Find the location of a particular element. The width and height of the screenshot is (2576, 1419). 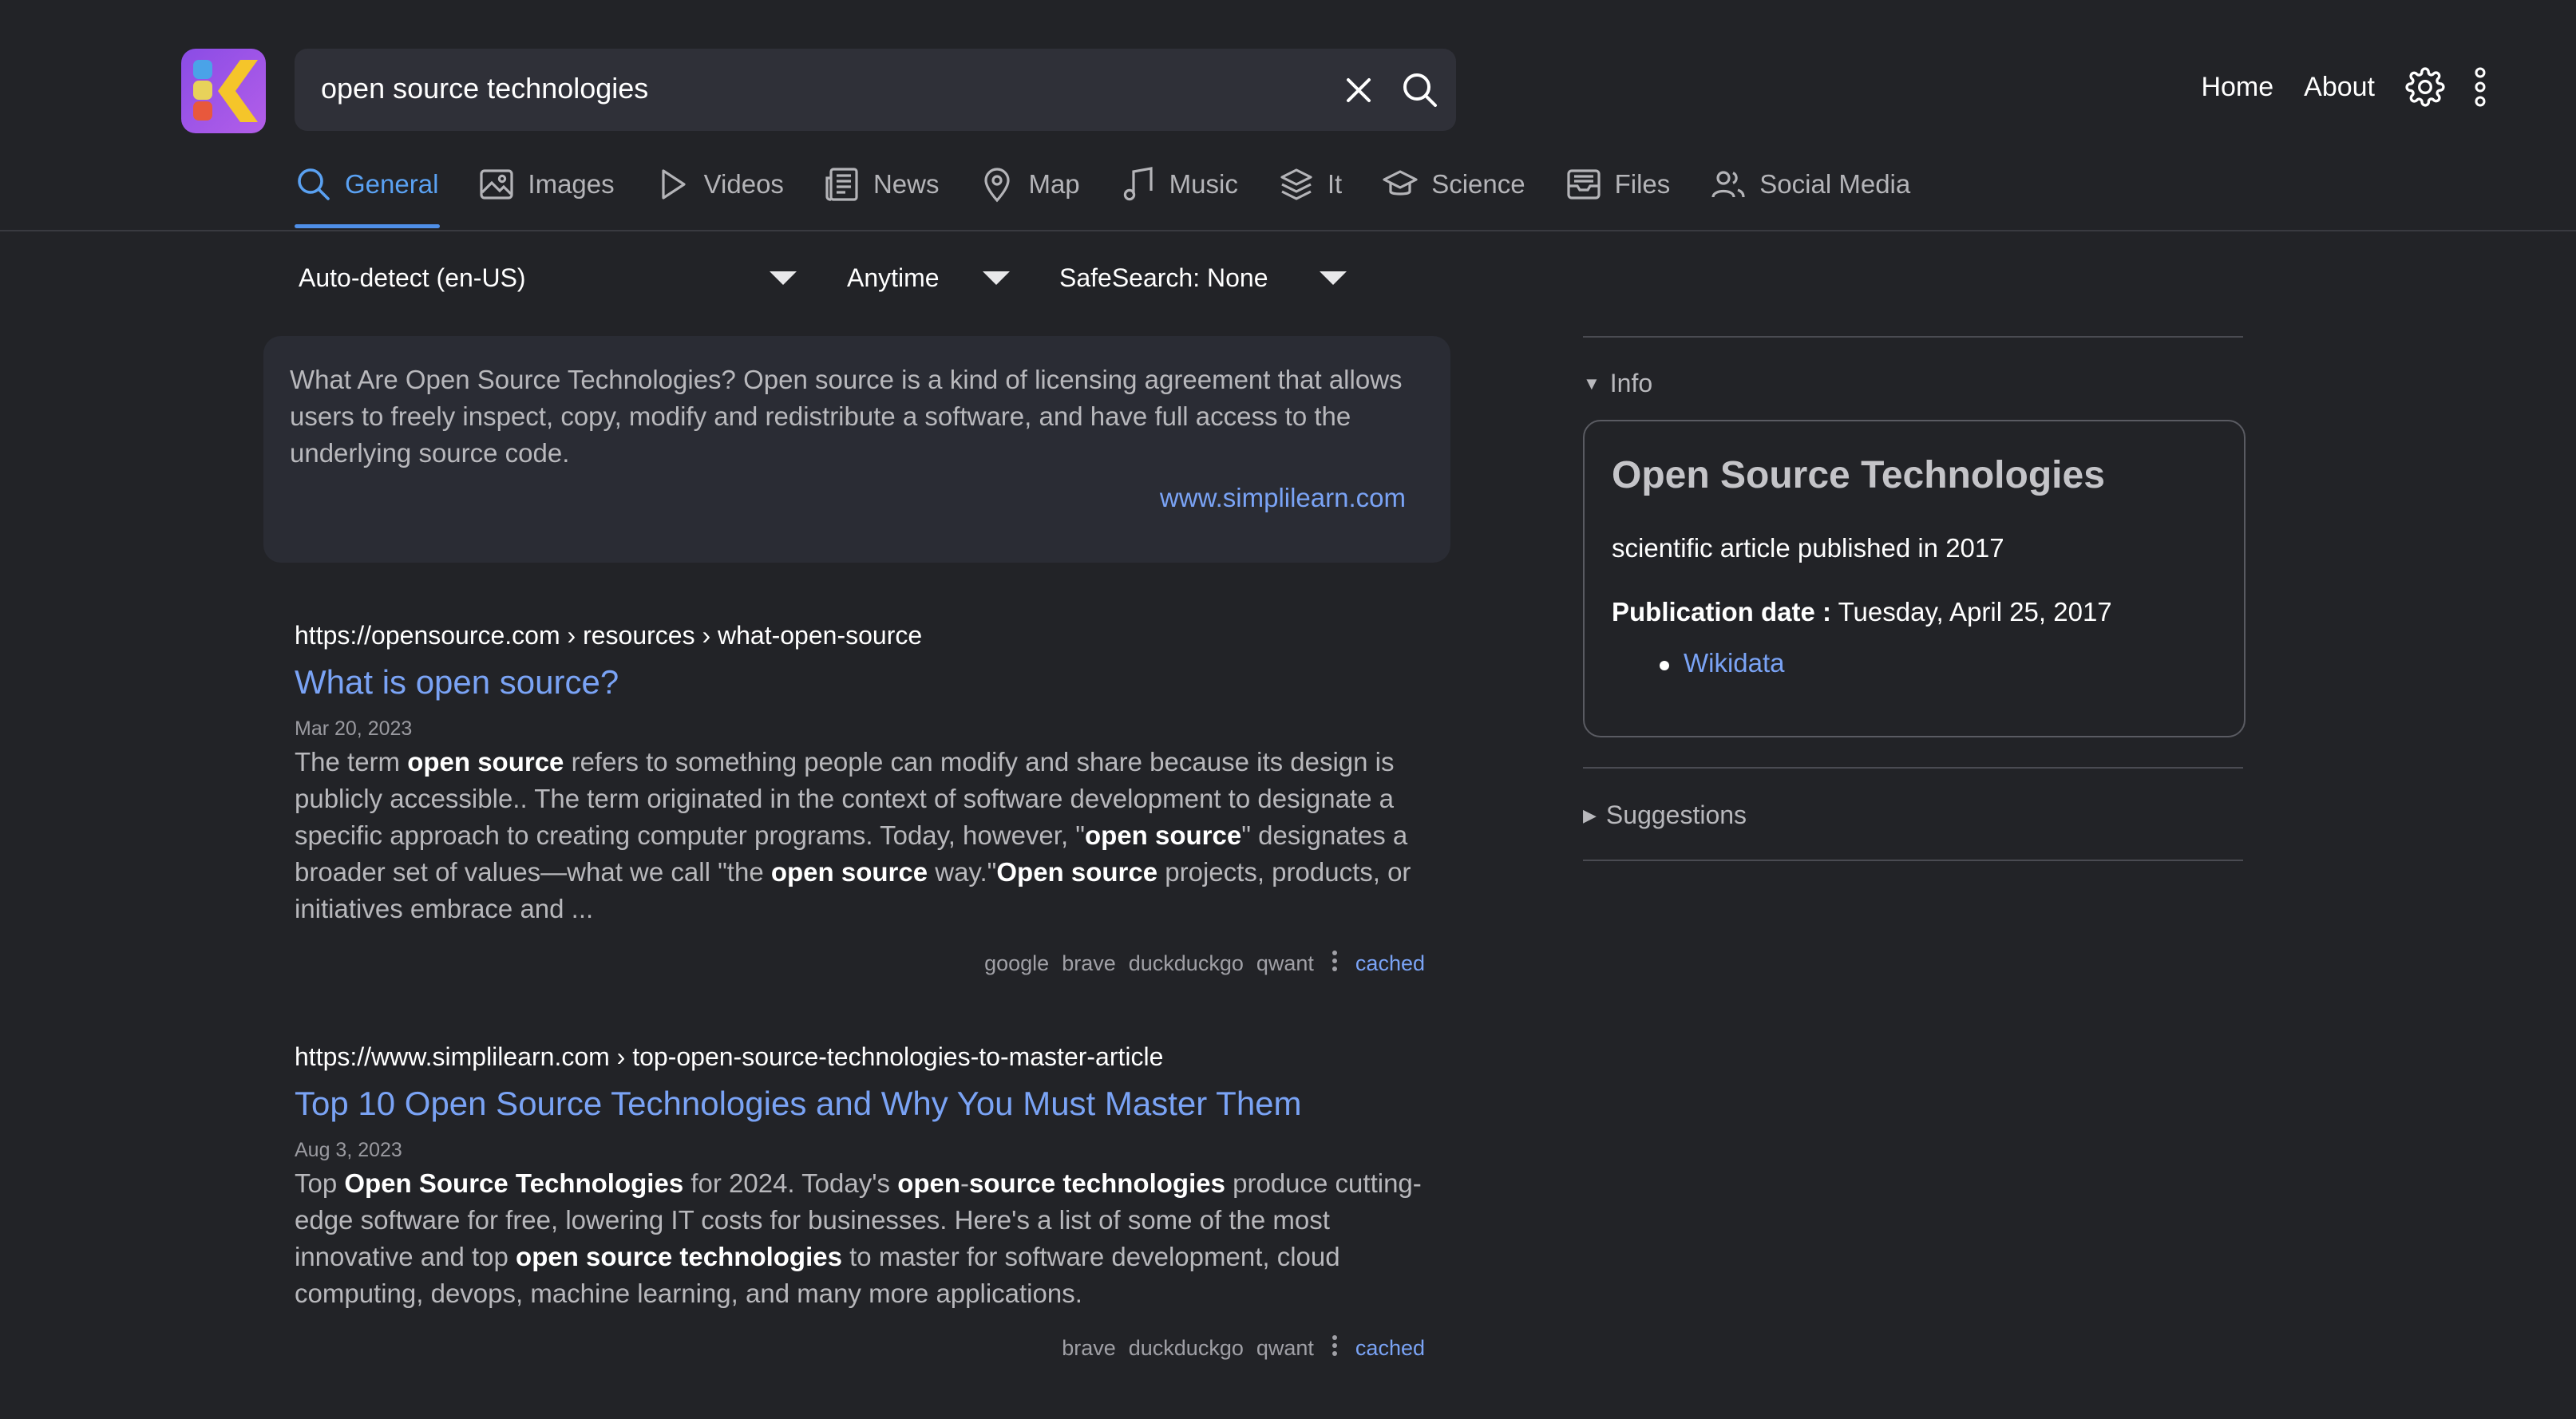

tab-label: Files is located at coordinates (1643, 184).